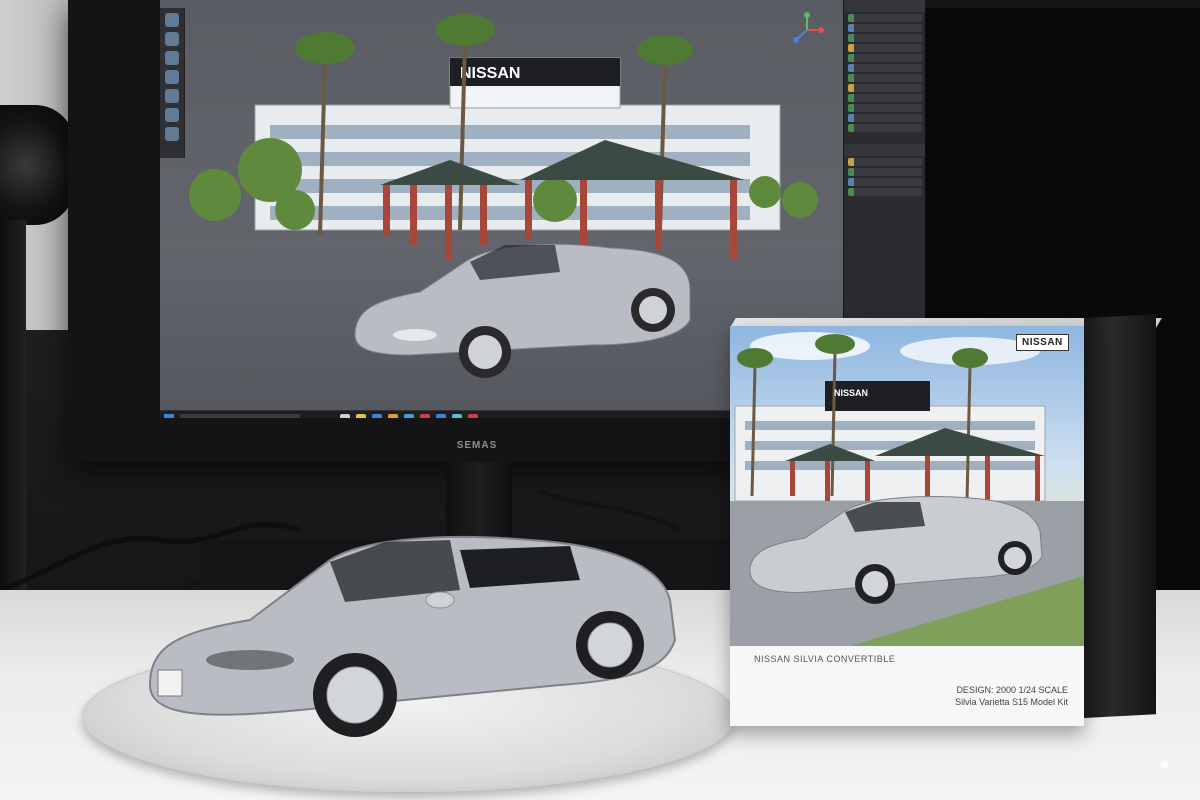 The image size is (1200, 800). Describe the element at coordinates (907, 489) in the screenshot. I see `box-scene` at that location.